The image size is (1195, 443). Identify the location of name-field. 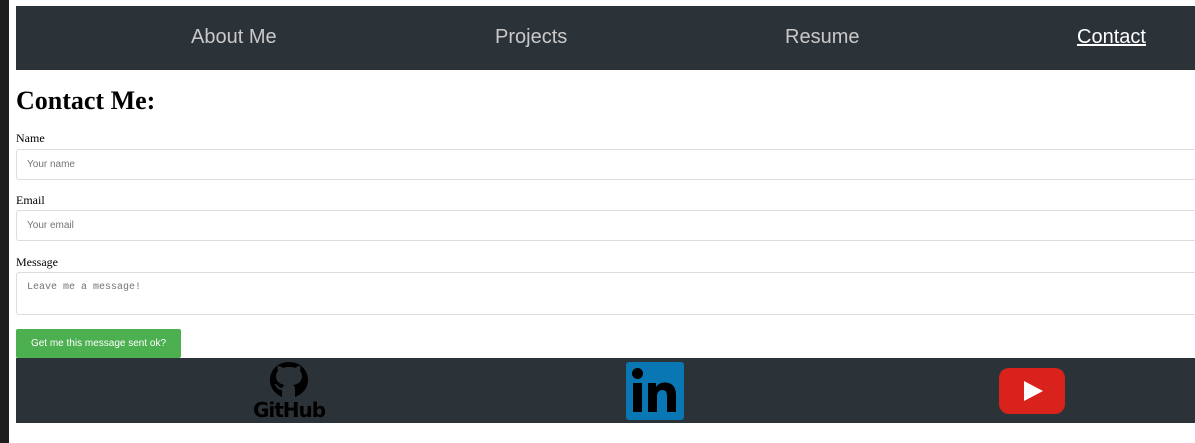
(605, 164).